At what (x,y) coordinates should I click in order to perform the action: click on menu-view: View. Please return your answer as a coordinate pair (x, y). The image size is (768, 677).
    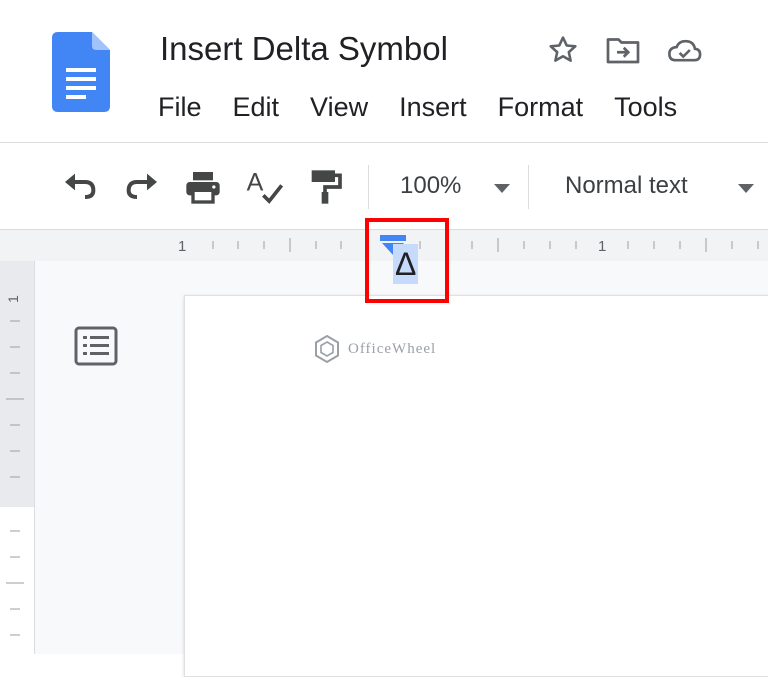
    Looking at the image, I should click on (339, 107).